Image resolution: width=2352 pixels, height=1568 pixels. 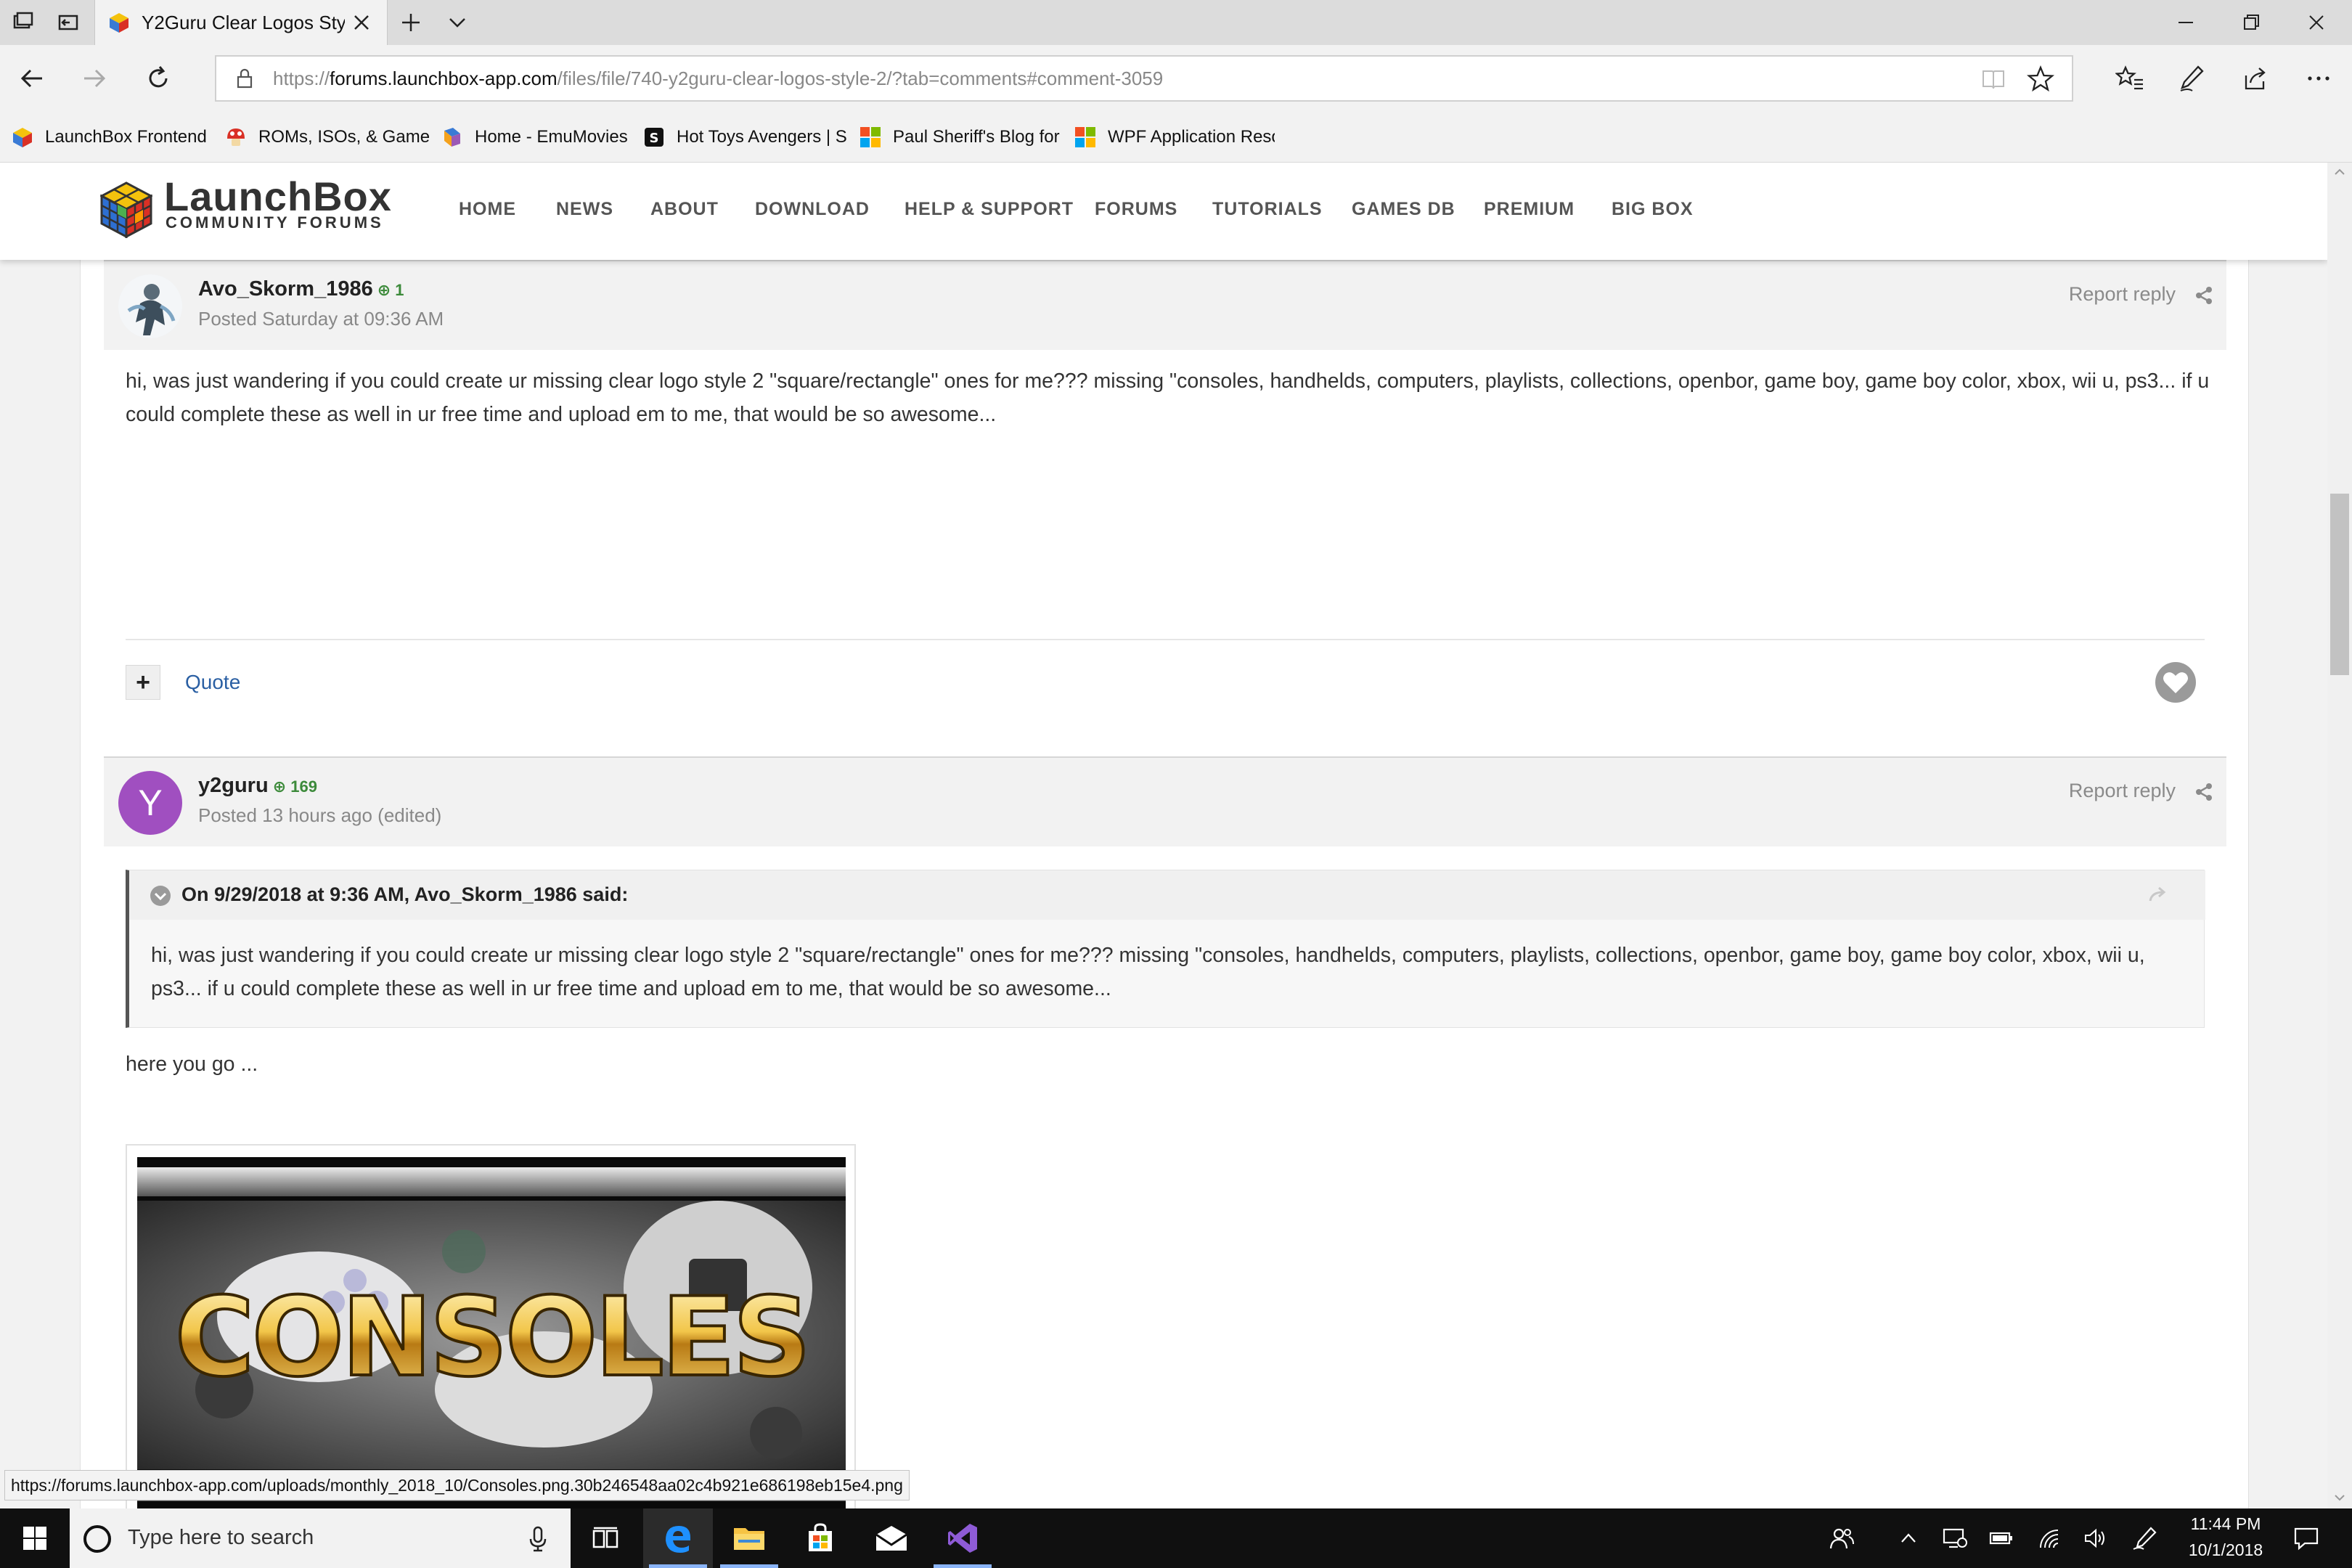 What do you see at coordinates (2226, 1550) in the screenshot?
I see `clock-date: 10/1/2018` at bounding box center [2226, 1550].